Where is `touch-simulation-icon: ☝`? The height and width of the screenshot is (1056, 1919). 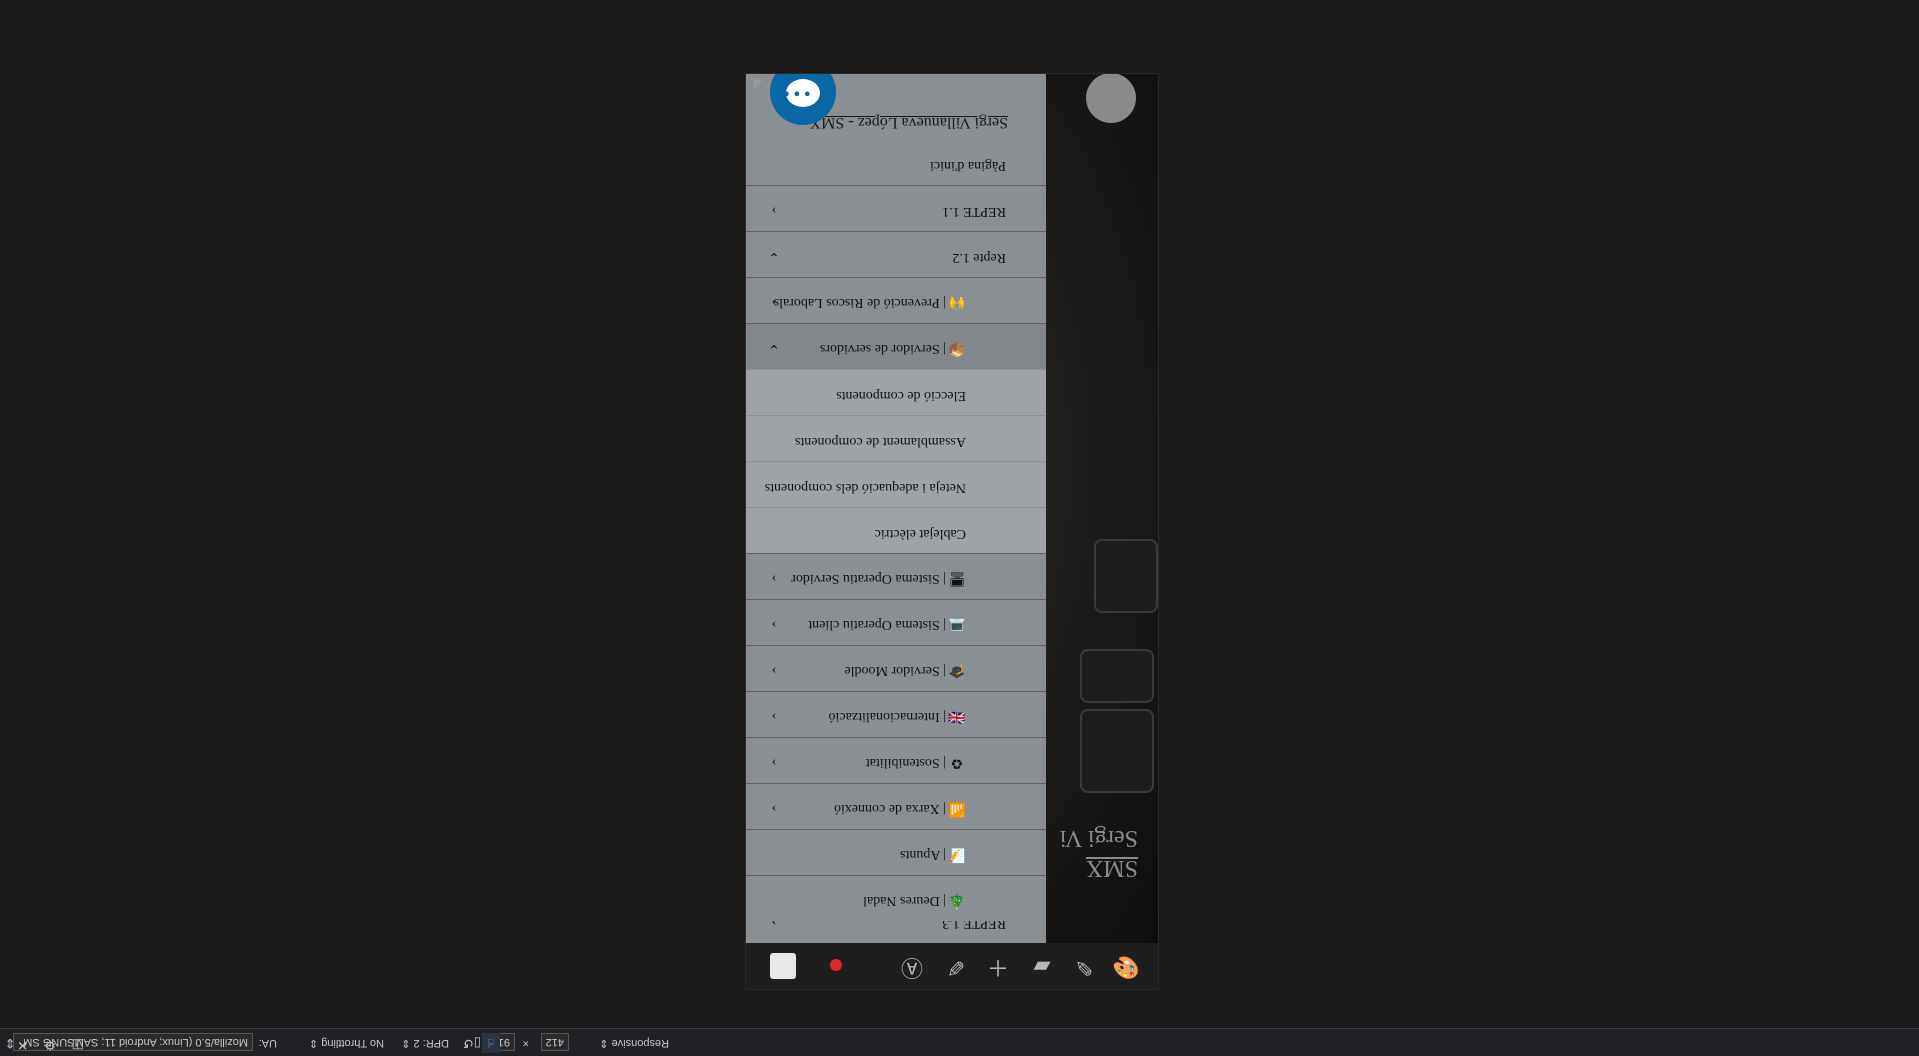 touch-simulation-icon: ☝ is located at coordinates (491, 1043).